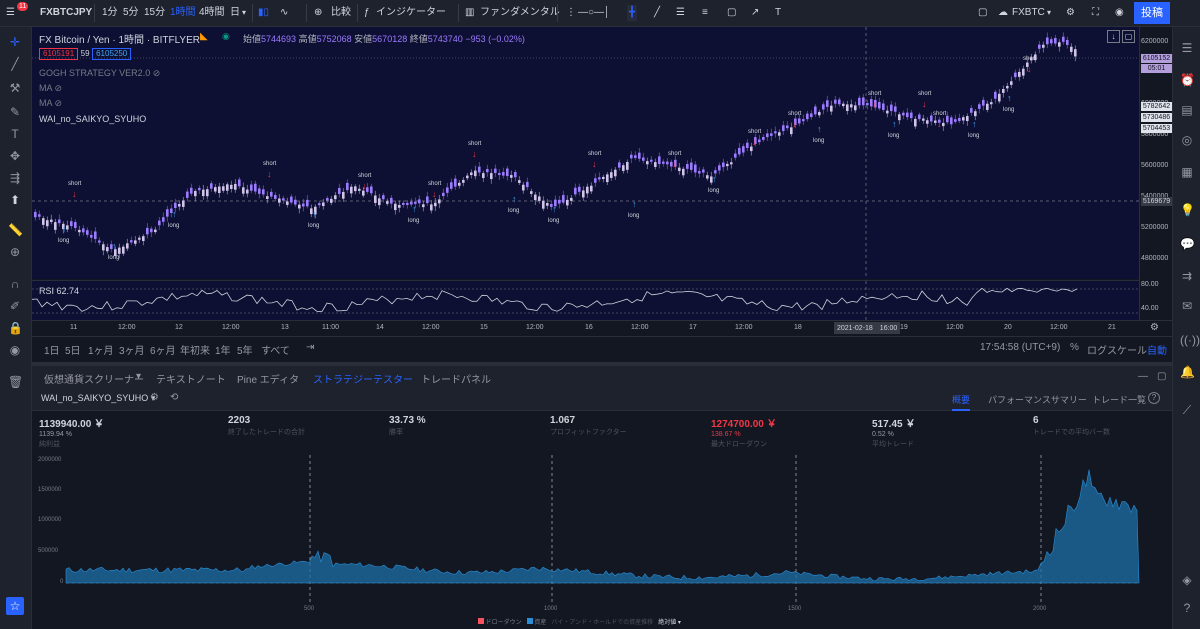  Describe the element at coordinates (10, 13) in the screenshot. I see `menu-icon: ☰` at that location.